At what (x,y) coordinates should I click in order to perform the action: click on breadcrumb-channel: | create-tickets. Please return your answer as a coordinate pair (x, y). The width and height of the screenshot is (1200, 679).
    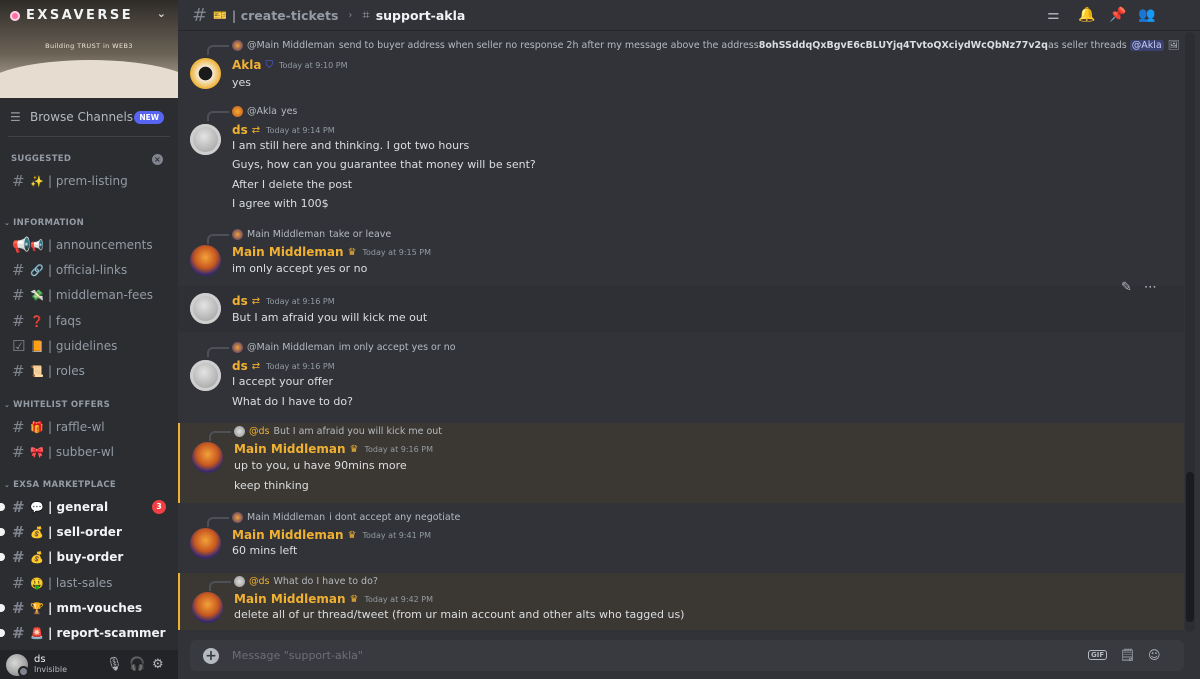
    Looking at the image, I should click on (285, 15).